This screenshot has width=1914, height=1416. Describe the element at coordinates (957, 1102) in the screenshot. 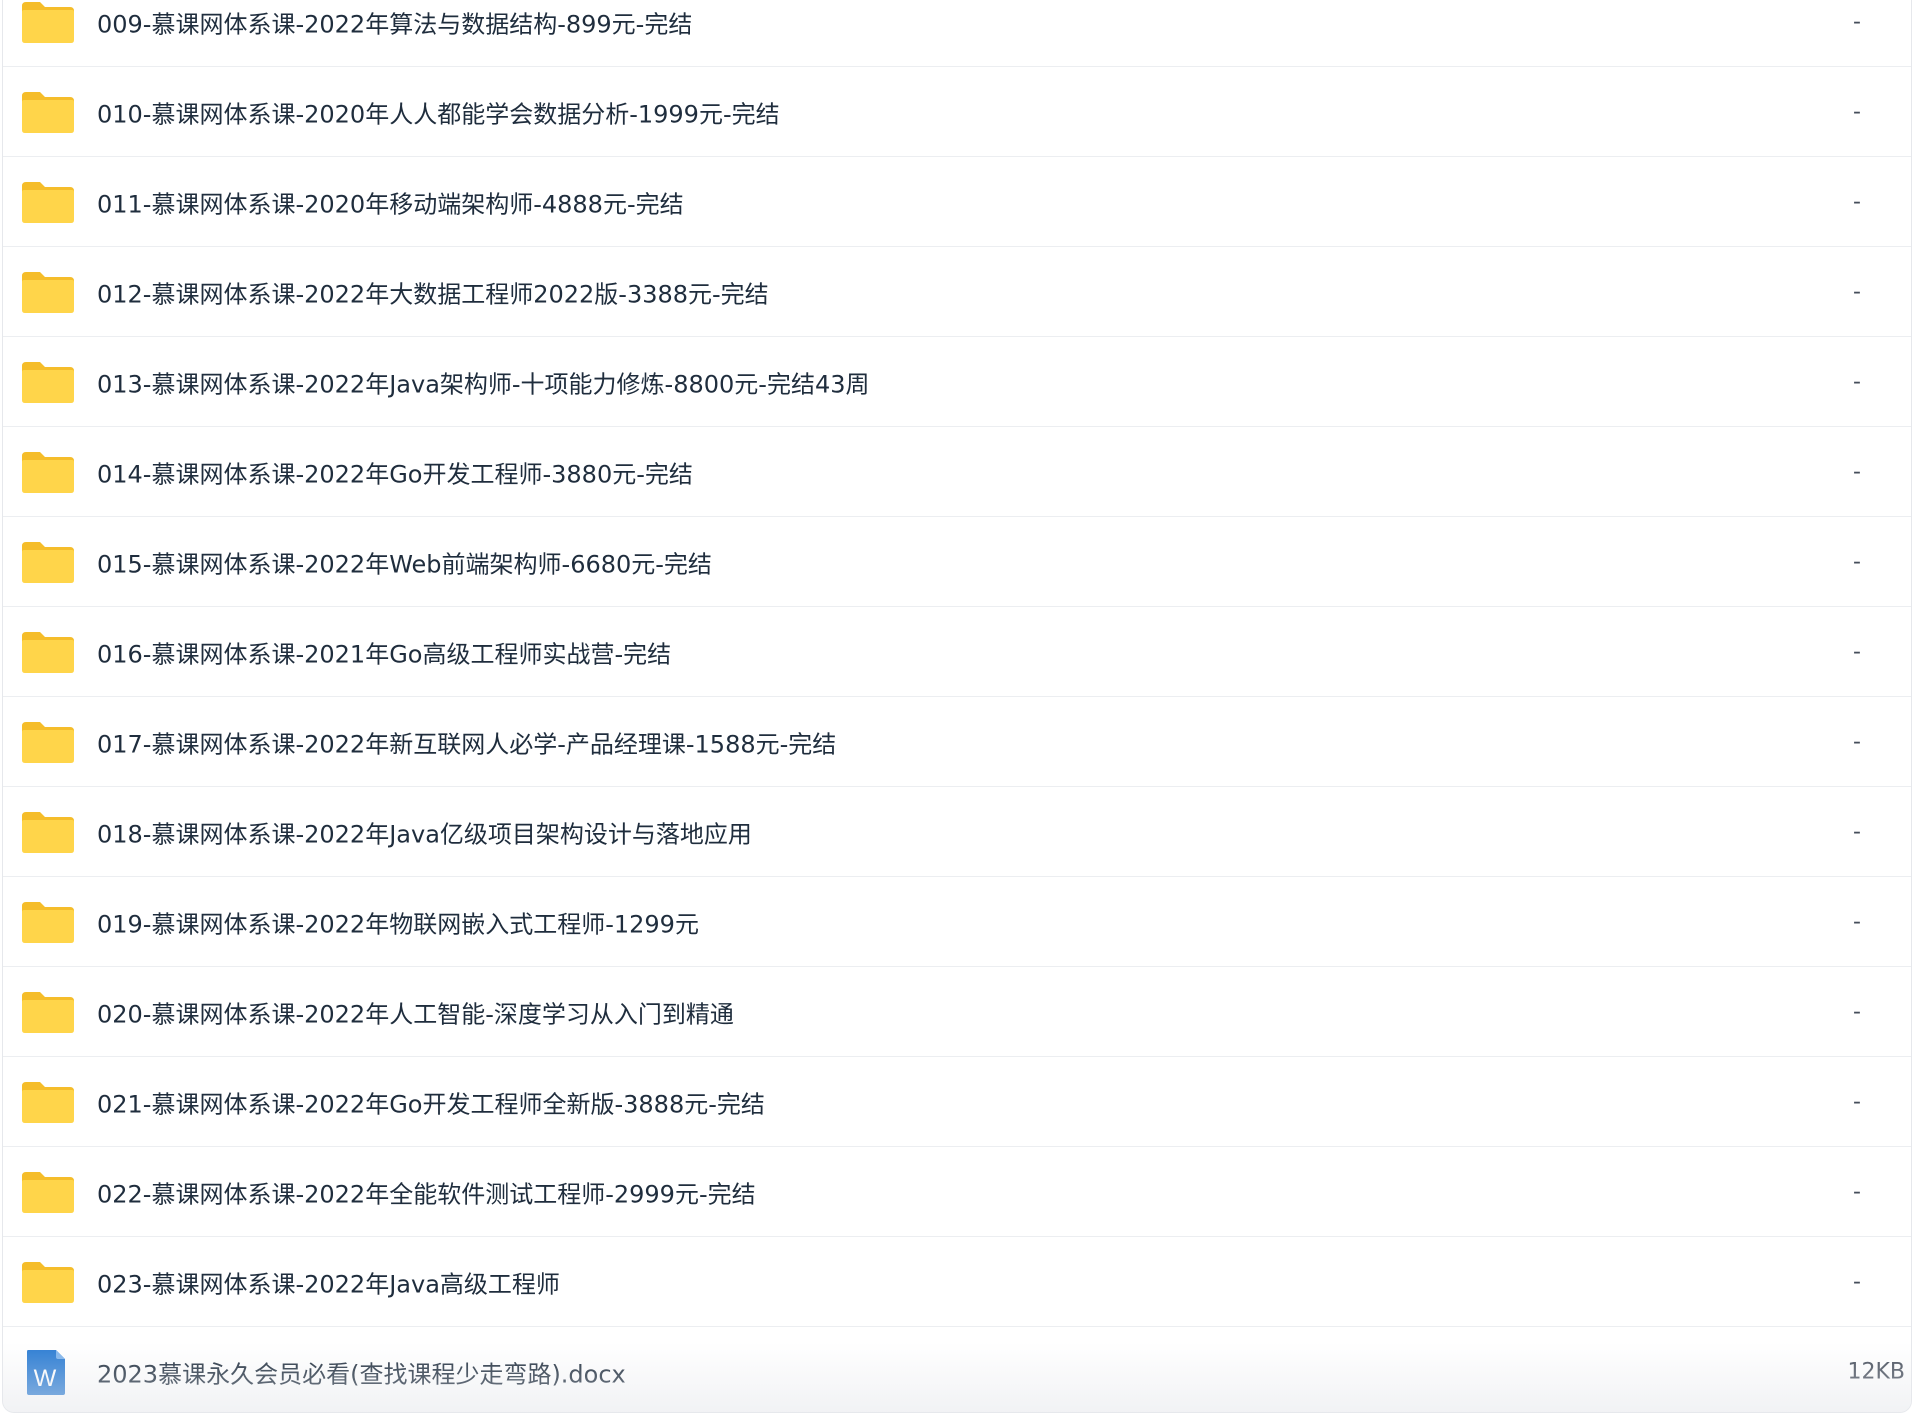

I see `folder-row-021: 021-慕课网体系课-2022年Go开发工程师全新版-3888元-完结 -` at that location.